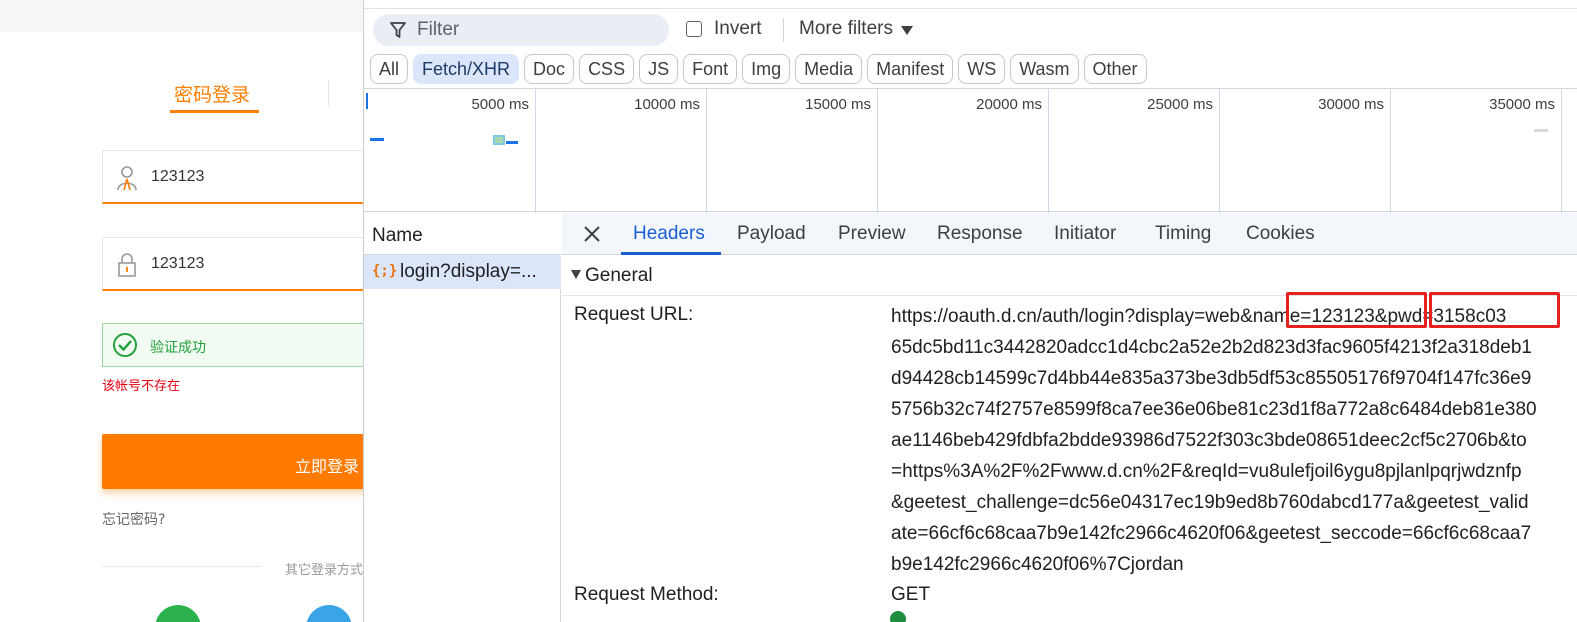 This screenshot has height=622, width=1577. I want to click on close-icon, so click(592, 234).